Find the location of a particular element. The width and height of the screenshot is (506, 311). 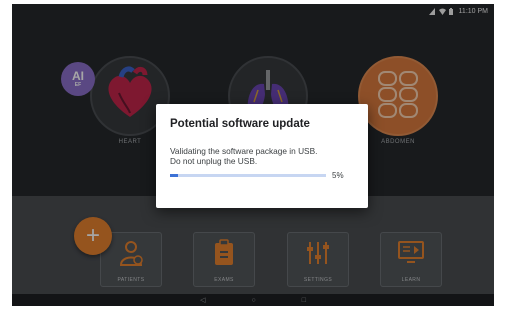

progress-row: 5% is located at coordinates (262, 175).